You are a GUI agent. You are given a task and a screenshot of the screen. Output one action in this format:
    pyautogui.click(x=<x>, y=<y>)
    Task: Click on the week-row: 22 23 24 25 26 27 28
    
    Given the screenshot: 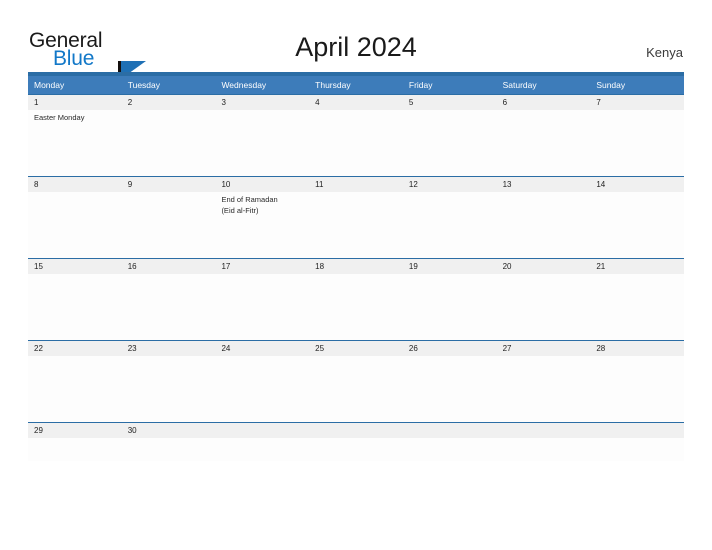 What is the action you would take?
    pyautogui.click(x=356, y=381)
    